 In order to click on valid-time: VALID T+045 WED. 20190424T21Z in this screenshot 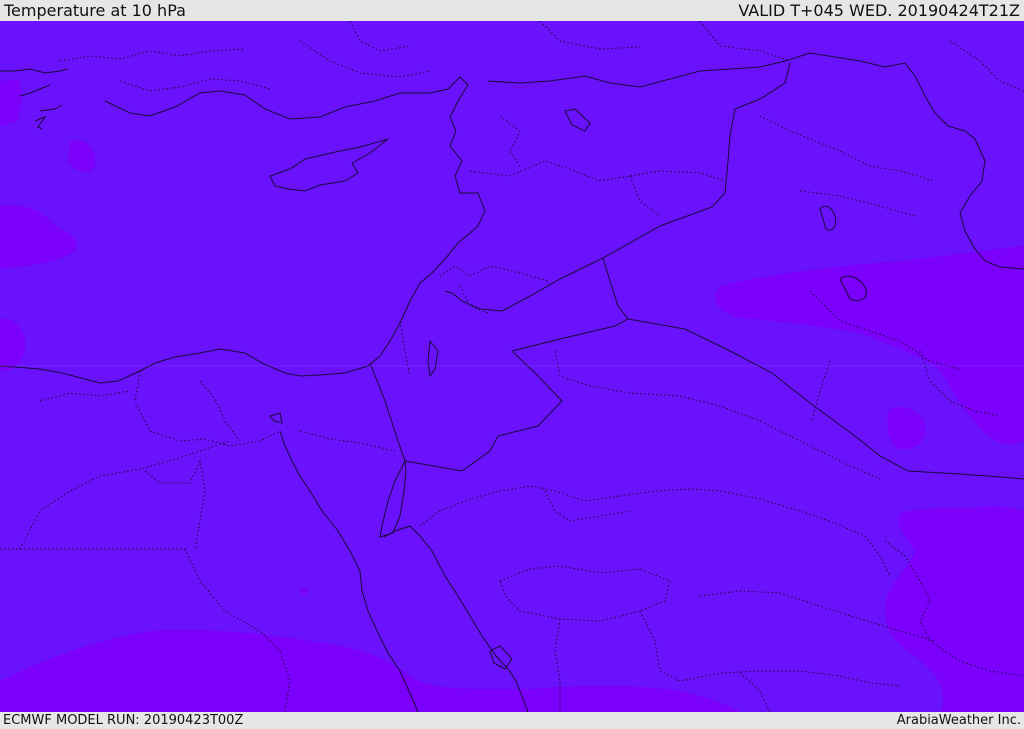, I will do `click(879, 10)`.